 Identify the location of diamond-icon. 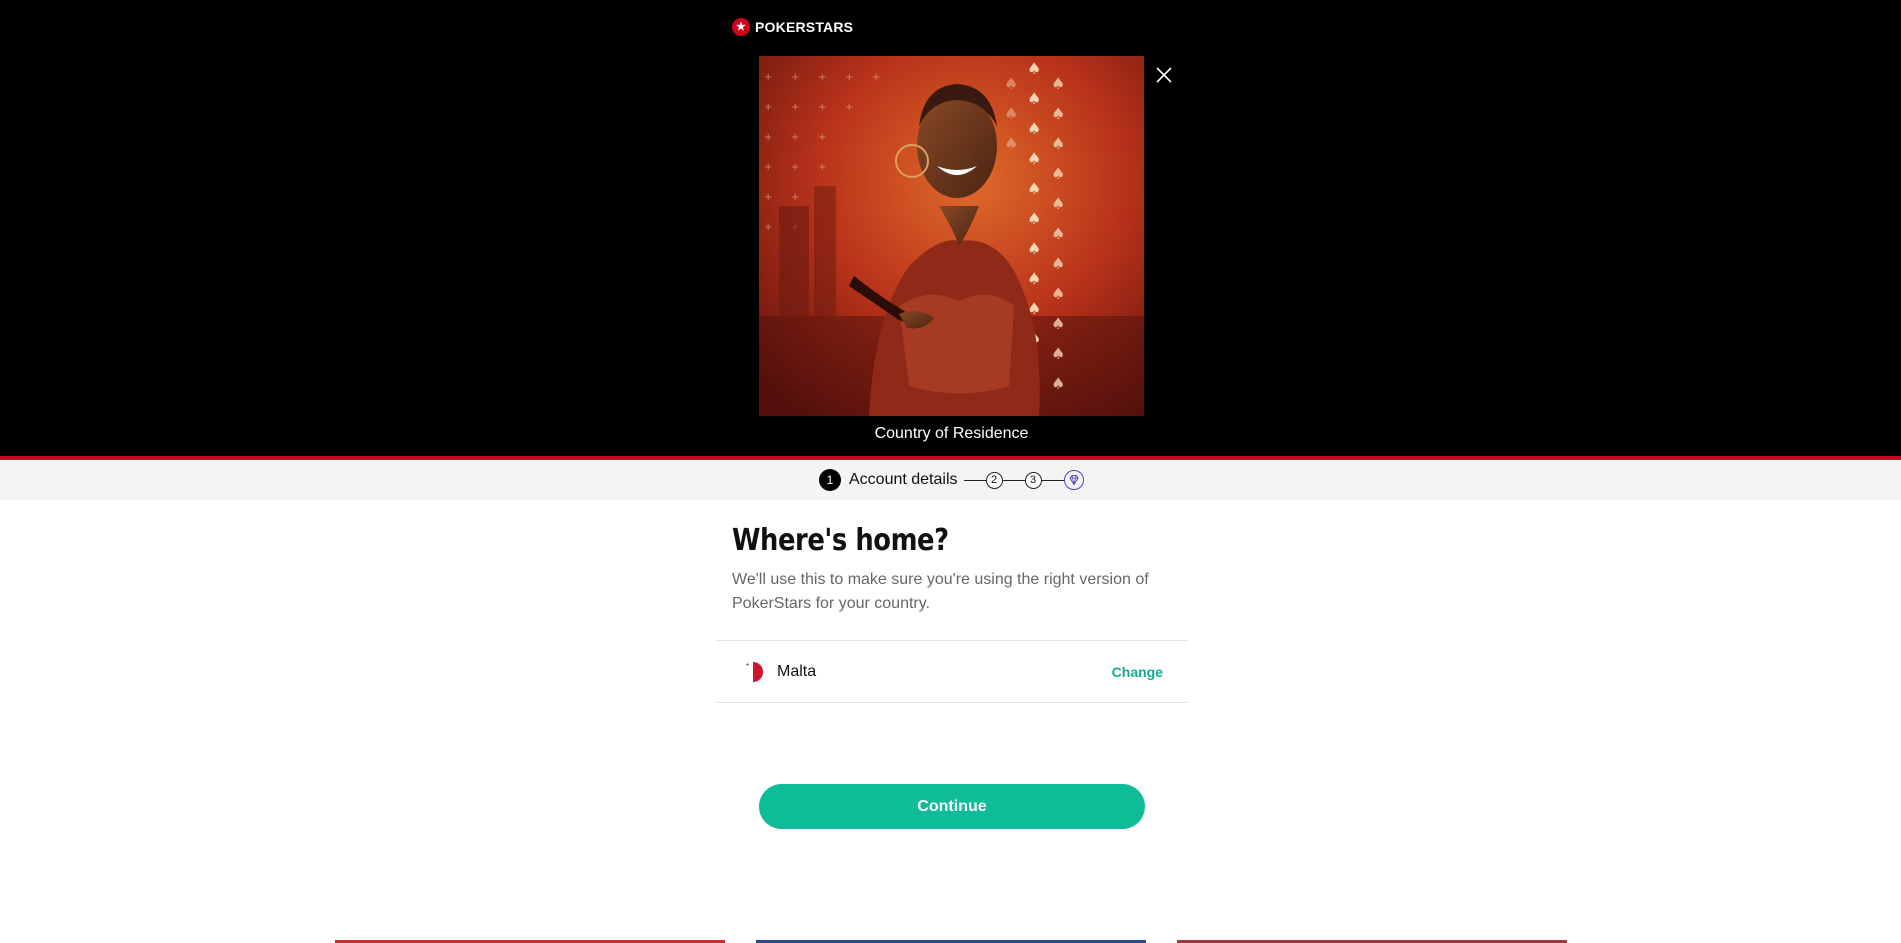
(1073, 480).